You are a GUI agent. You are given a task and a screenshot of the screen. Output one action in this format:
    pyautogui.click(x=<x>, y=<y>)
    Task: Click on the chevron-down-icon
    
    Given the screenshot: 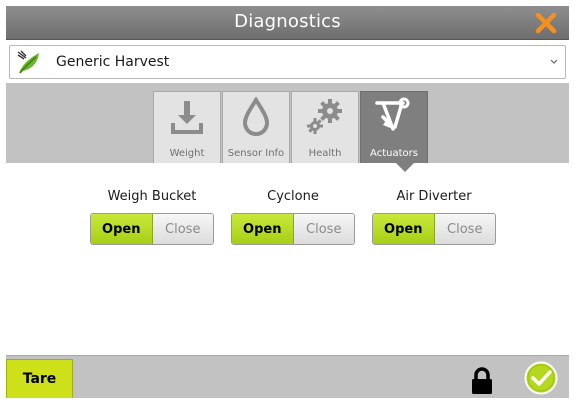 What is the action you would take?
    pyautogui.click(x=554, y=61)
    